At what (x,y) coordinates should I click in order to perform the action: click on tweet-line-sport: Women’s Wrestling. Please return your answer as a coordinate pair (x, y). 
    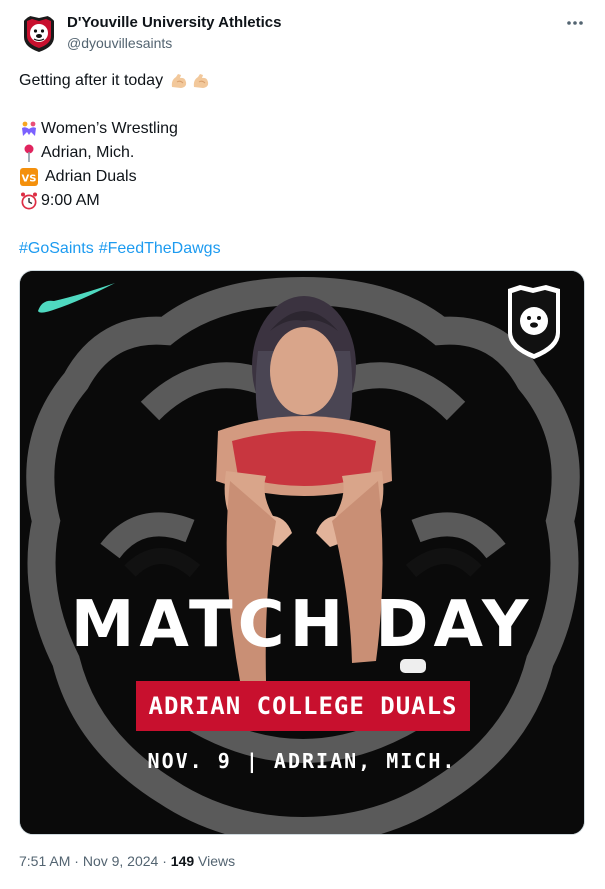
    Looking at the image, I should click on (302, 129).